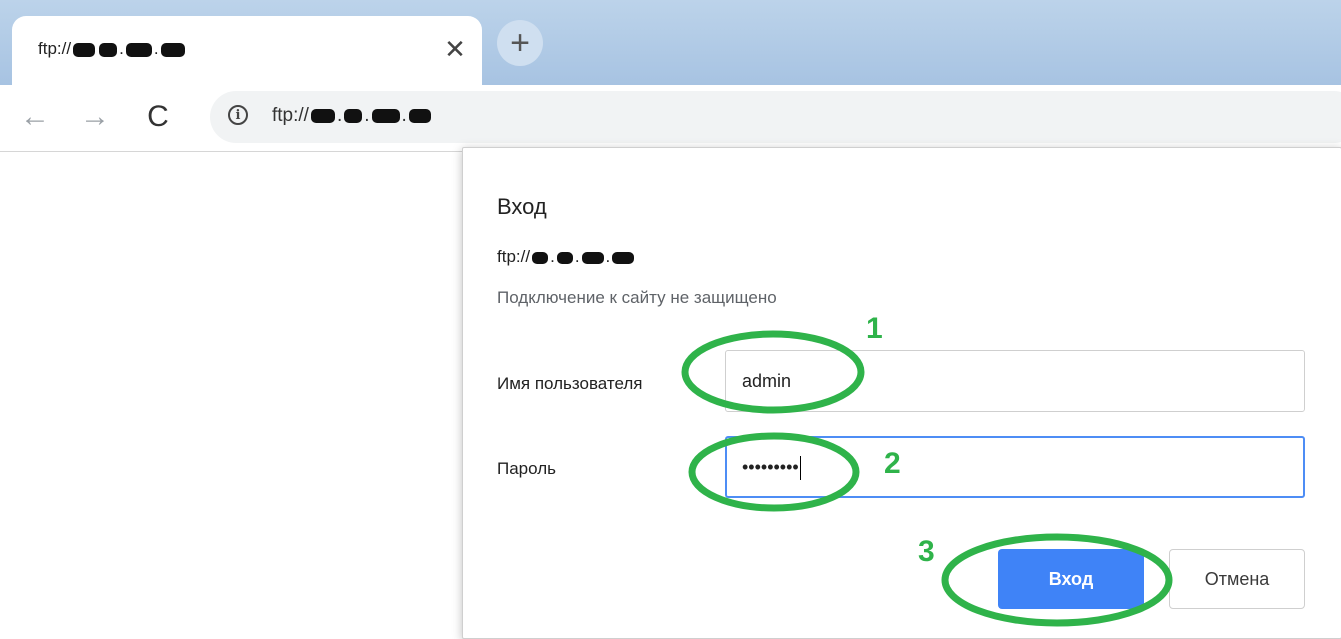 The image size is (1341, 639). I want to click on password-input: •••••••••, so click(1015, 467).